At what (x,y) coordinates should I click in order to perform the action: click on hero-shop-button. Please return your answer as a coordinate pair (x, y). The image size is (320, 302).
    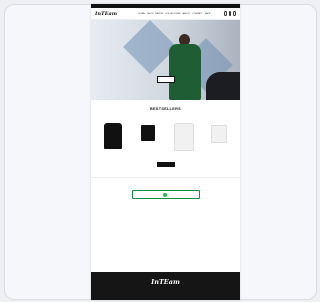
    Looking at the image, I should click on (166, 79).